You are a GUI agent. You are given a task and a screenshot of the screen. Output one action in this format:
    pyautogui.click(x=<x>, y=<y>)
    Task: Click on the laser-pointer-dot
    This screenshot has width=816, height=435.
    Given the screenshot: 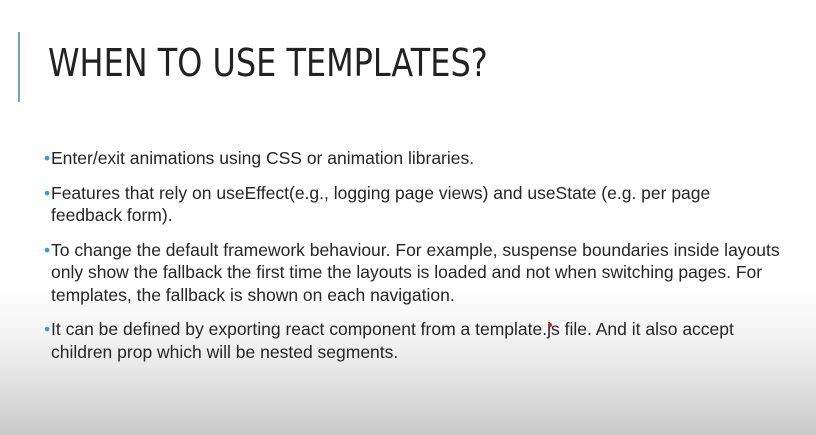 What is the action you would take?
    pyautogui.click(x=550, y=325)
    